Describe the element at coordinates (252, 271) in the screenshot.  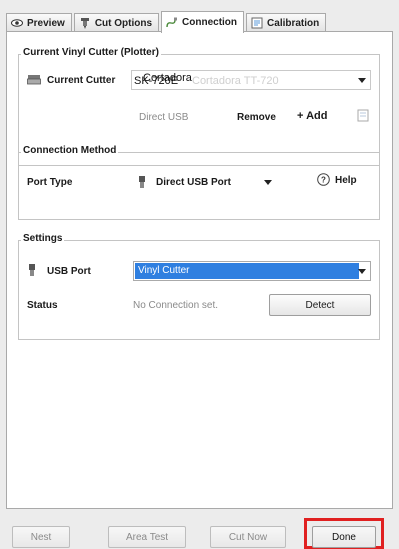
I see `usb-port-select: Vinyl Cutter` at that location.